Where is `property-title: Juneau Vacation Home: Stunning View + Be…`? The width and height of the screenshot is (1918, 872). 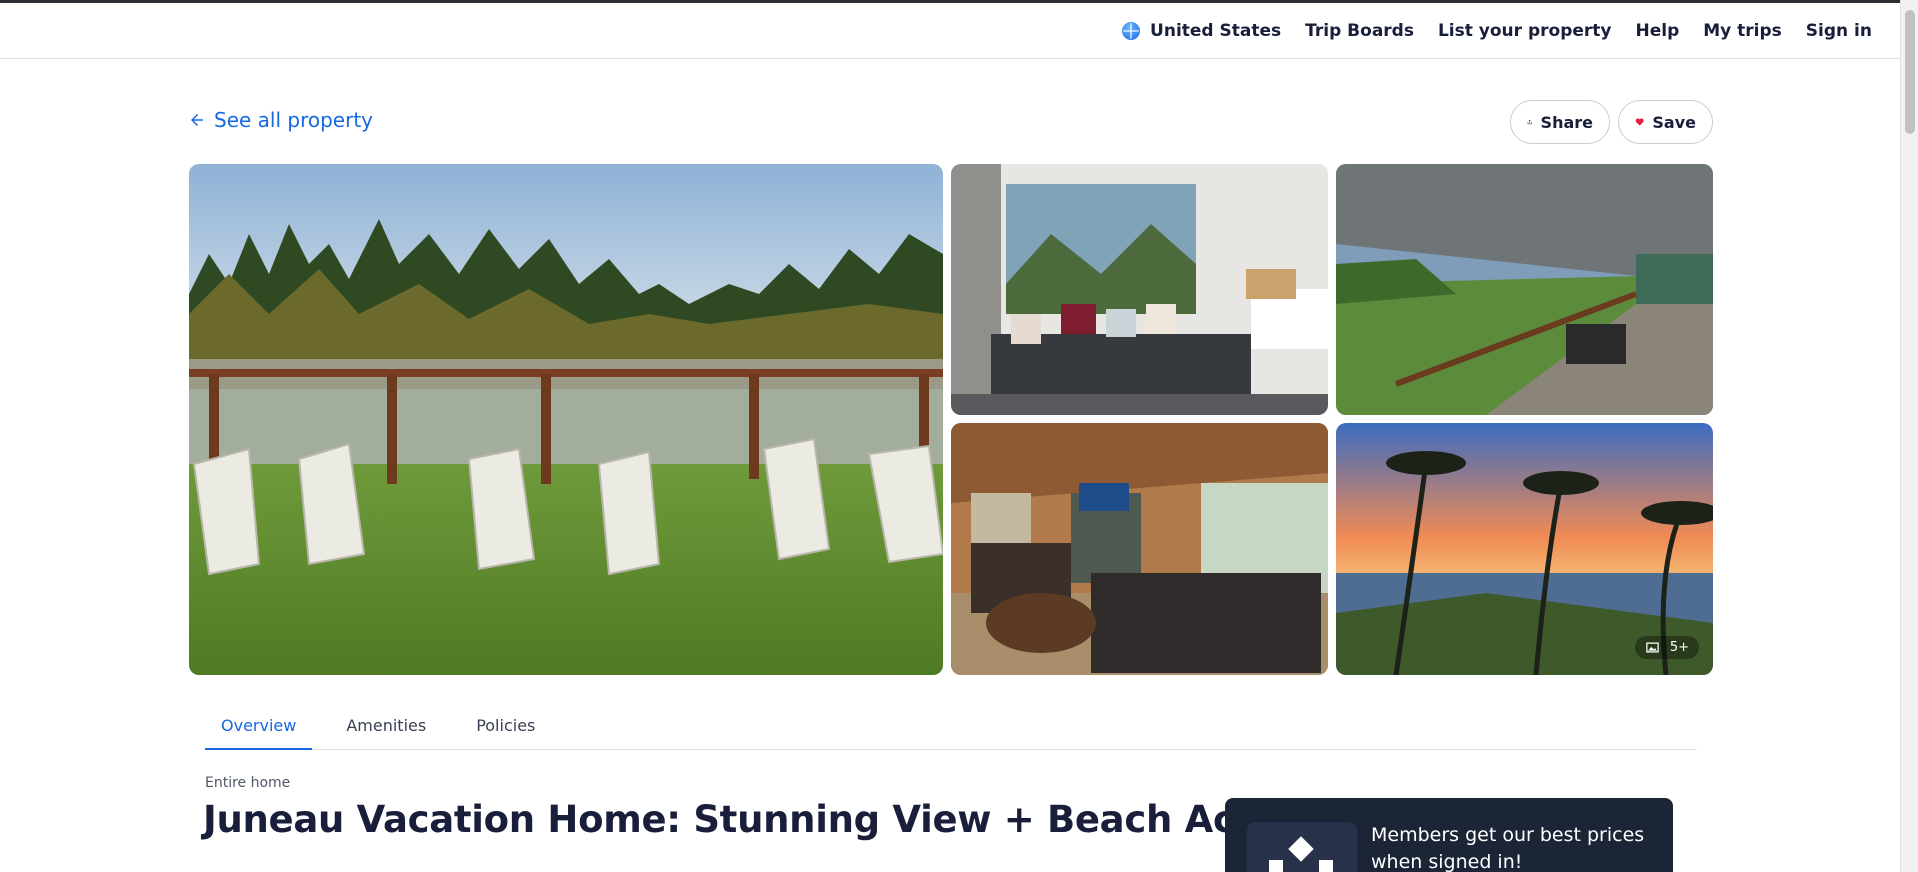 property-title: Juneau Vacation Home: Stunning View + Be… is located at coordinates (764, 819).